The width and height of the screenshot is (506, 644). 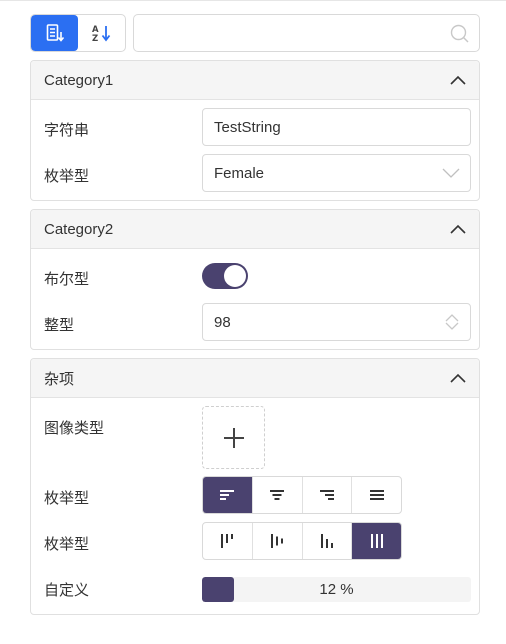 I want to click on category-header-3: 杂项, so click(x=255, y=378).